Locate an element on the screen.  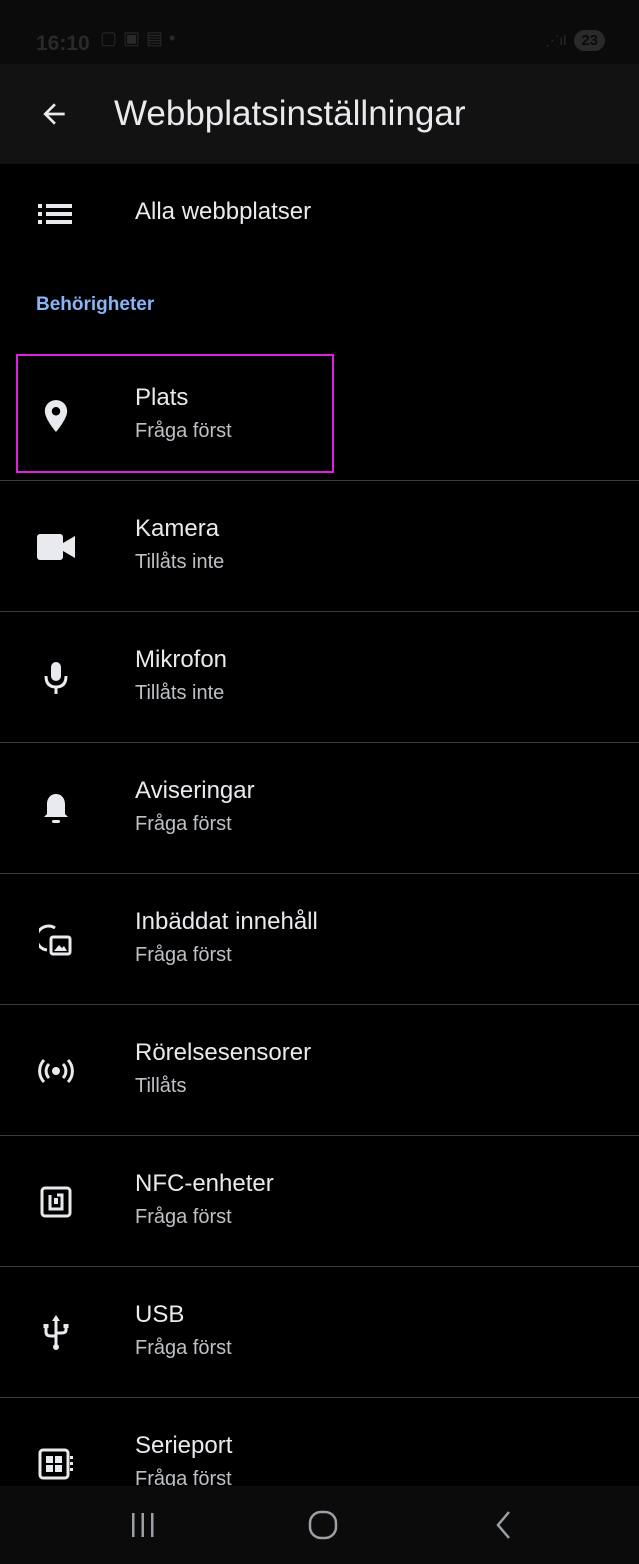
location-pin-icon is located at coordinates (56, 416).